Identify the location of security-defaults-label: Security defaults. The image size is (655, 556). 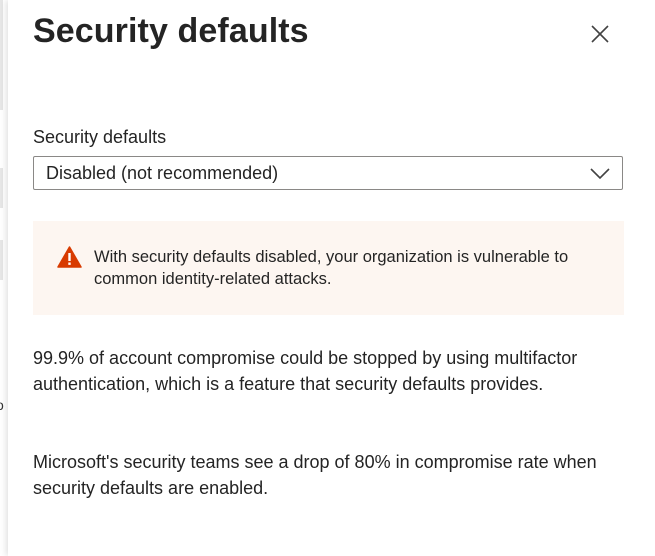
(100, 137).